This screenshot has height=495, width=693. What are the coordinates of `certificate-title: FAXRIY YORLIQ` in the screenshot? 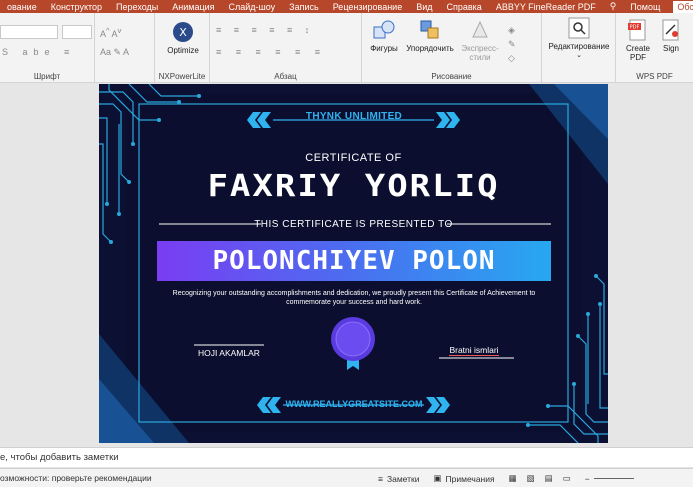 It's located at (353, 186).